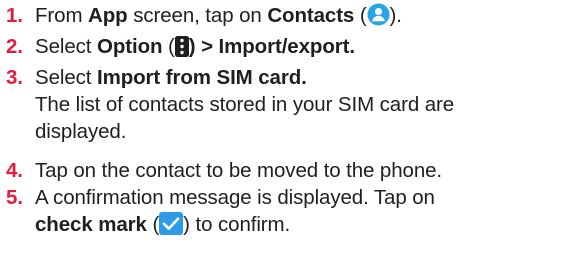 The width and height of the screenshot is (585, 255). What do you see at coordinates (129, 46) in the screenshot?
I see `option-label: Option` at bounding box center [129, 46].